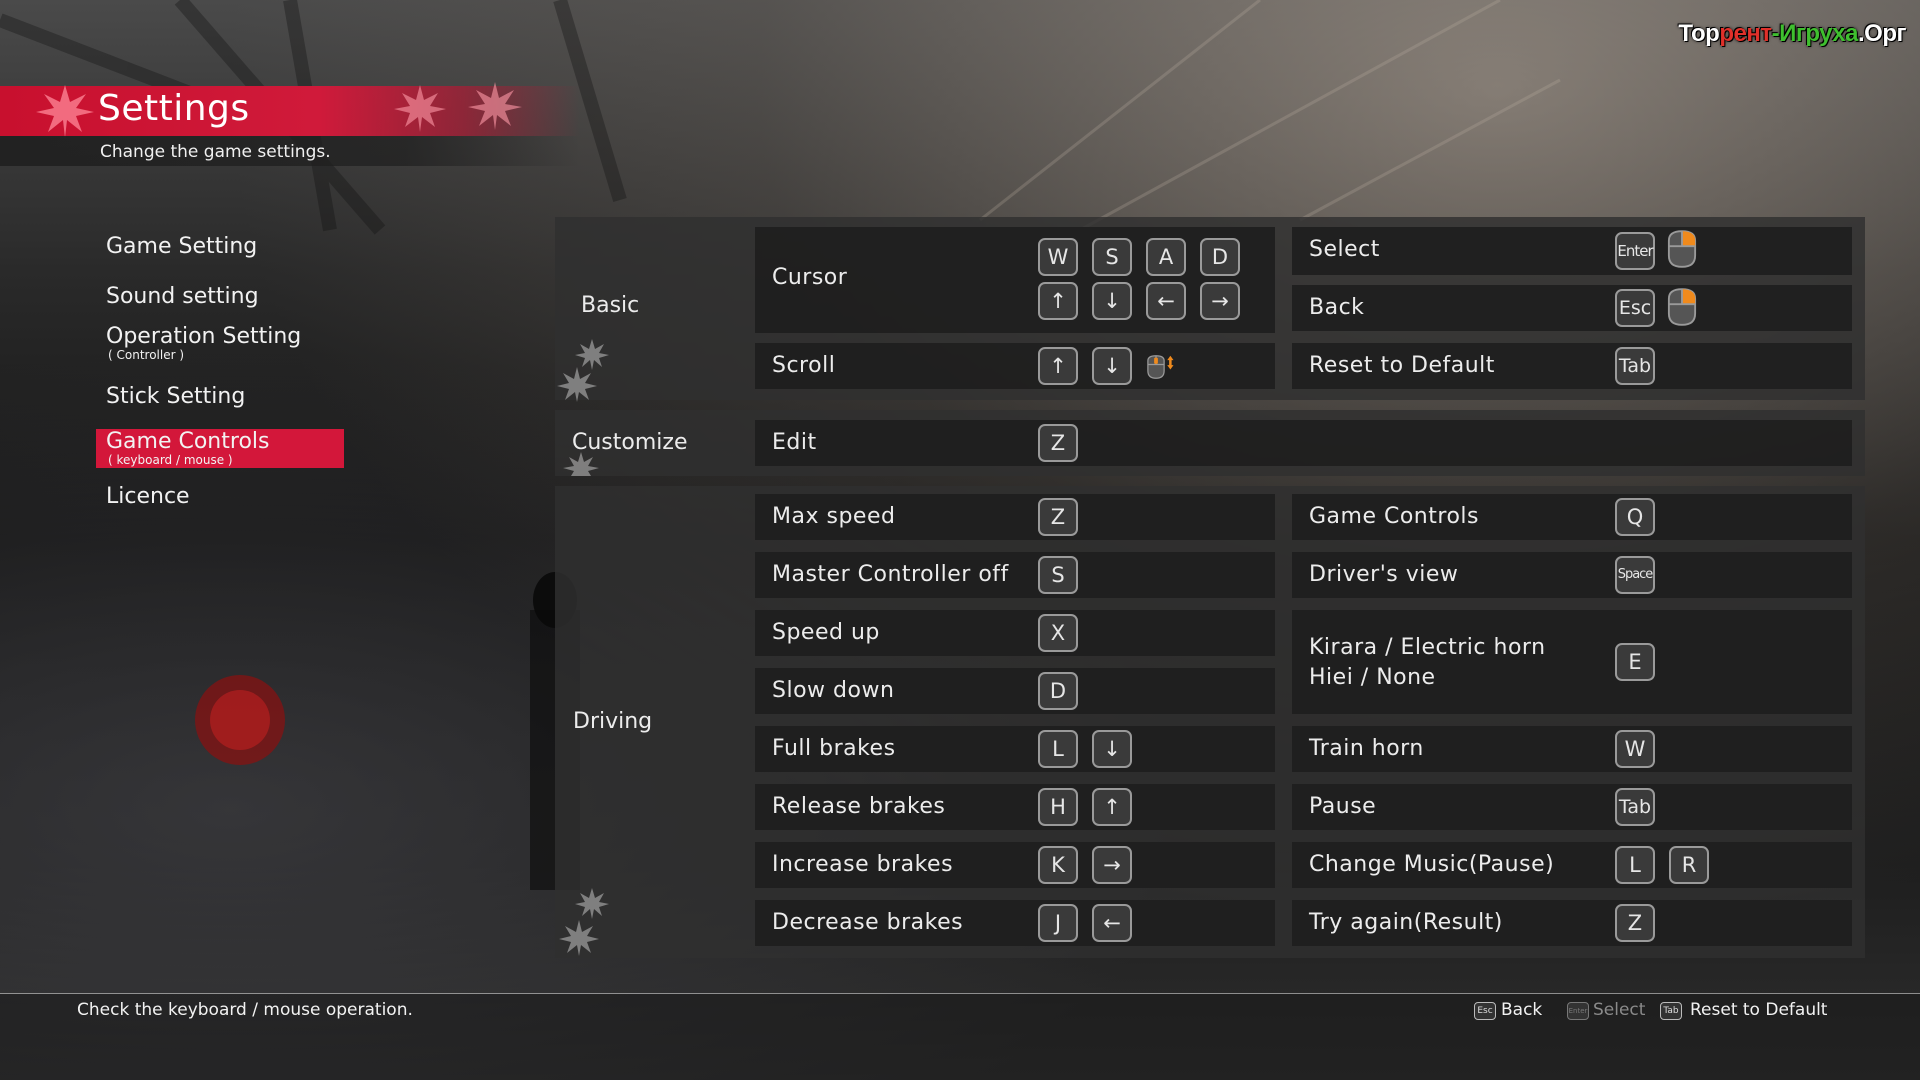 The image size is (1920, 1080). I want to click on binding-select: Select Enter, so click(1572, 251).